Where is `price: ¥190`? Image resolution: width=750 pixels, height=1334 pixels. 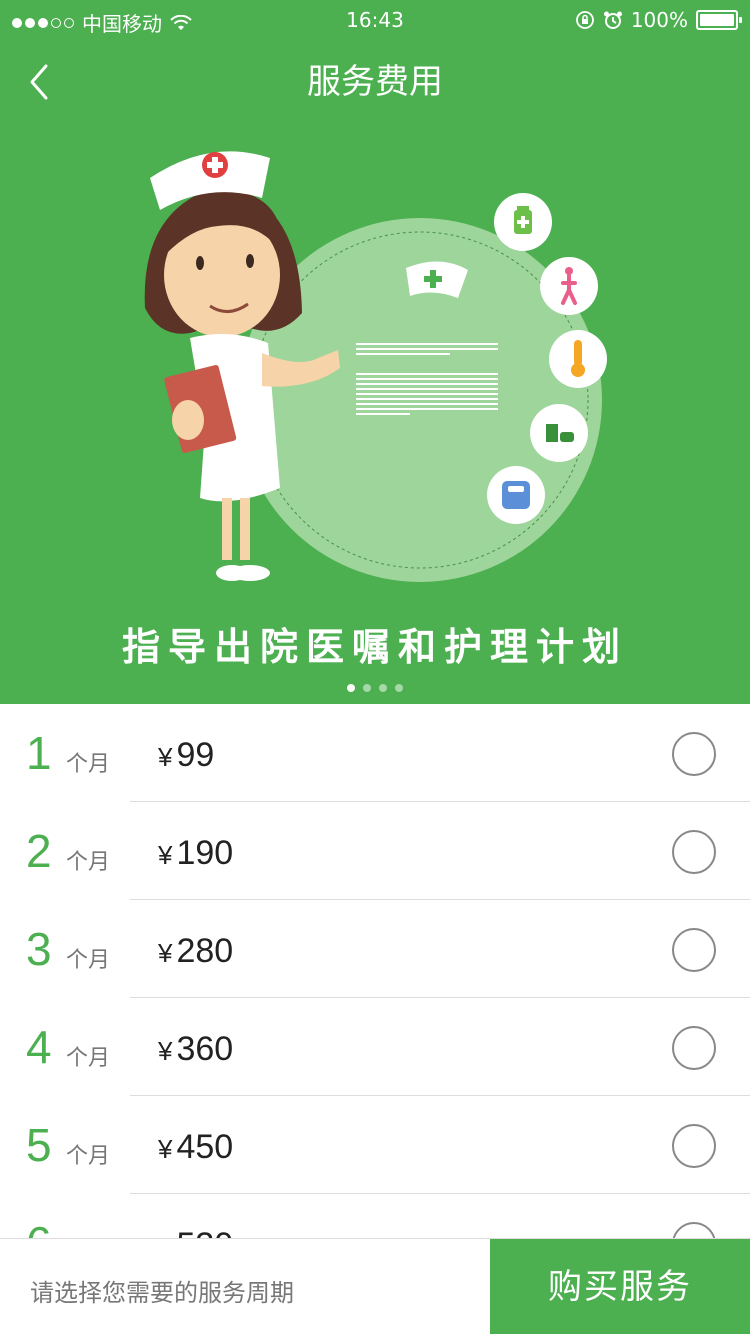 price: ¥190 is located at coordinates (195, 853).